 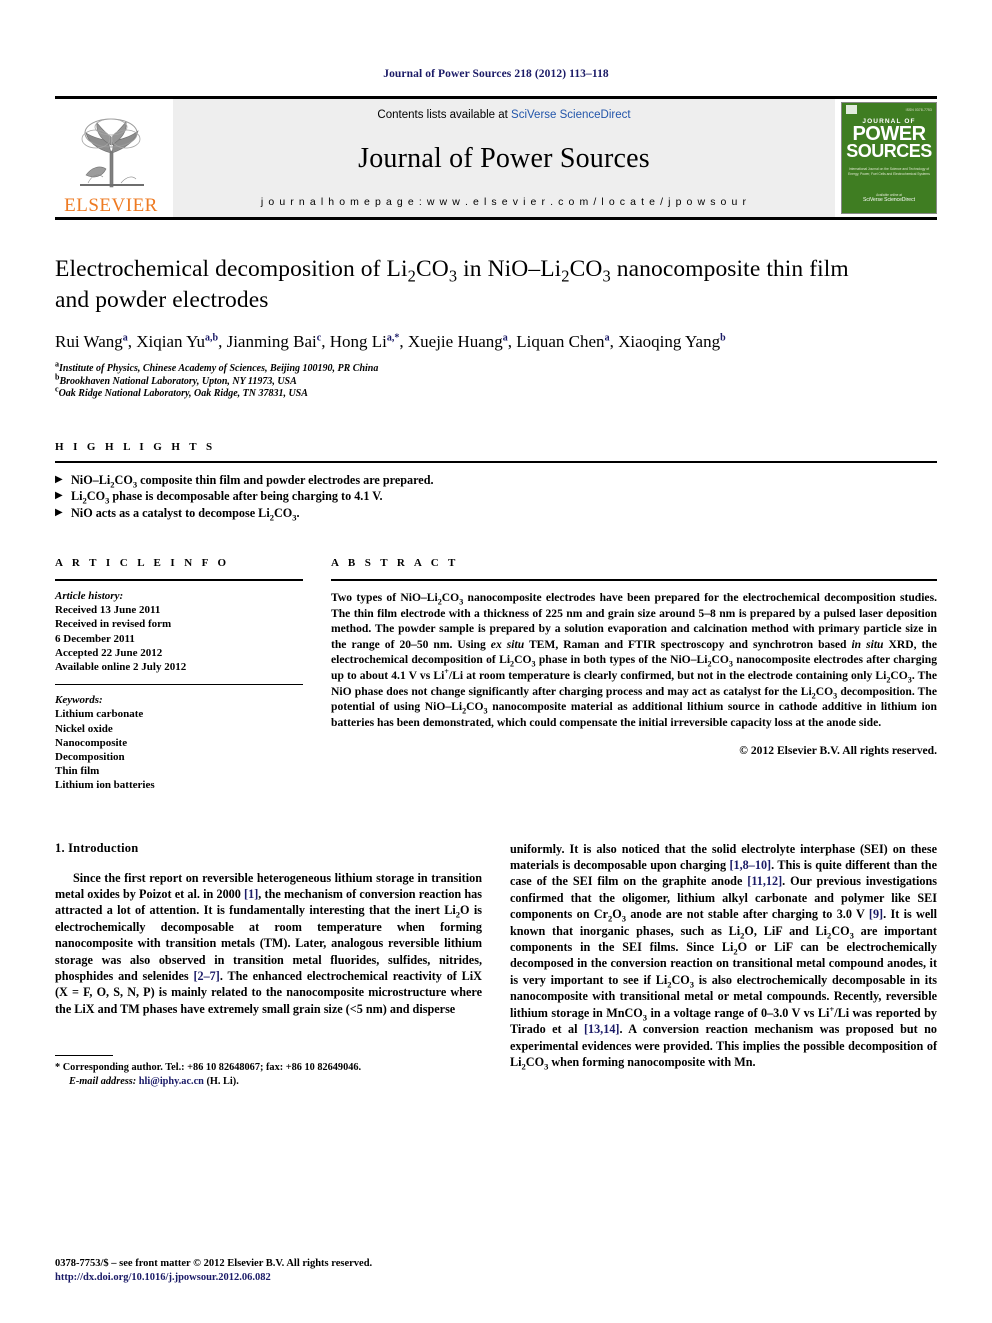 I want to click on keyword-item: Lithium ion batteries, so click(x=105, y=785).